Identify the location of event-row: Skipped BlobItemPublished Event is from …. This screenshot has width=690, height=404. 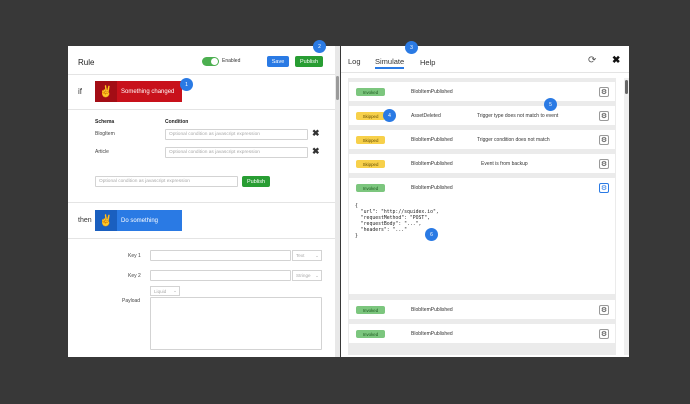
(482, 163).